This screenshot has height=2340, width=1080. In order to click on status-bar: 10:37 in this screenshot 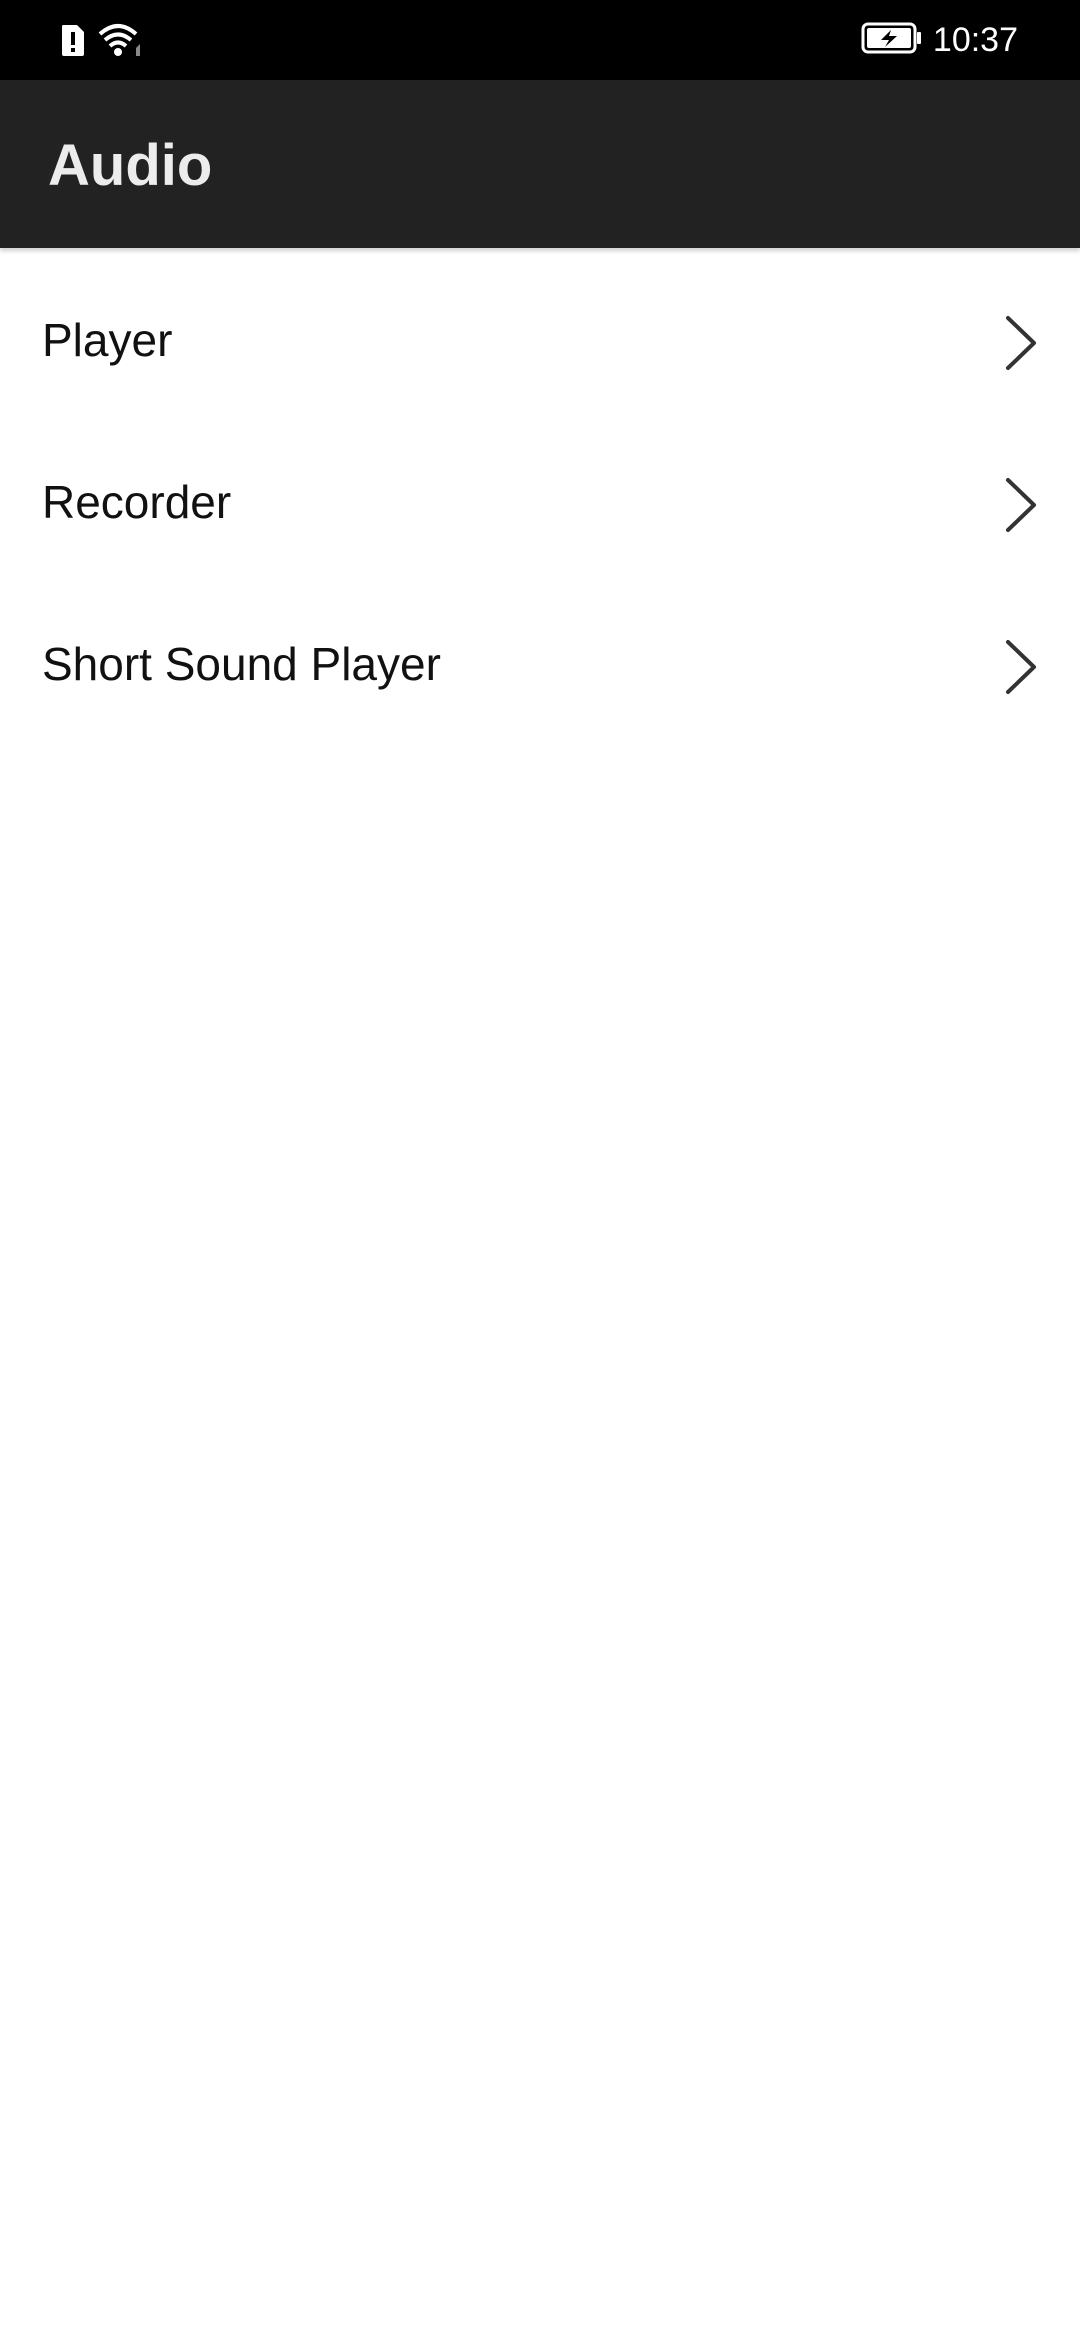, I will do `click(540, 40)`.